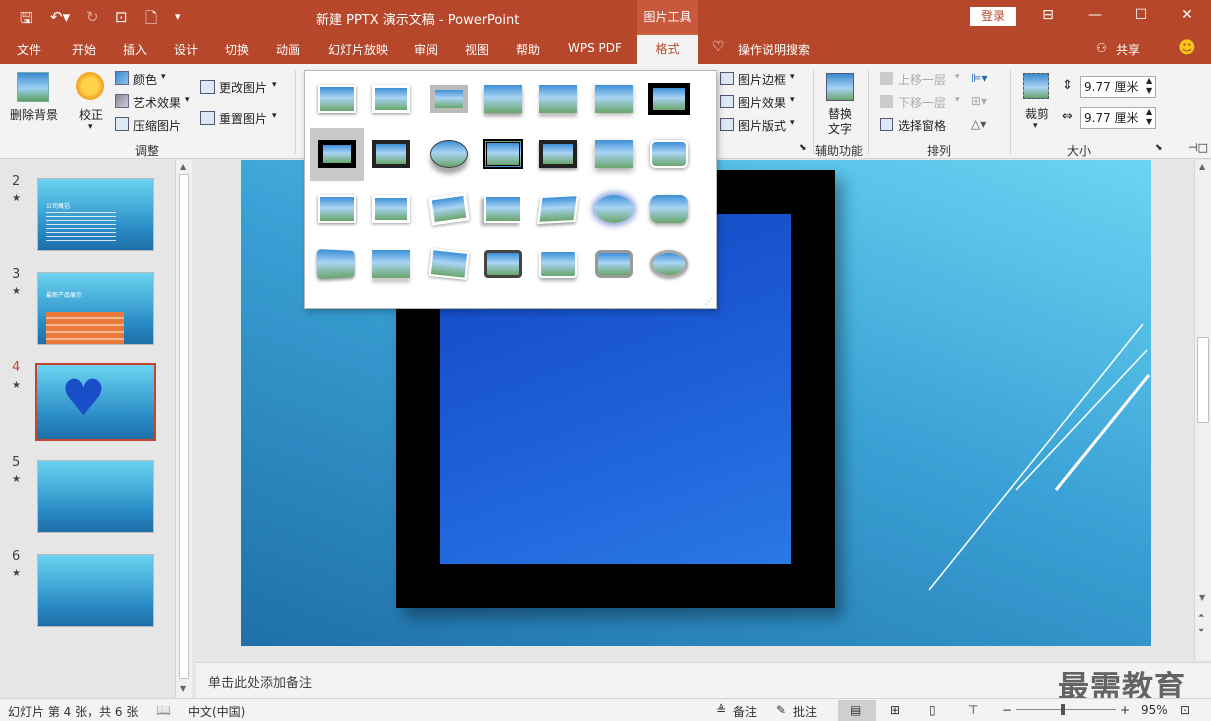  I want to click on next-slide-icon: ⏷, so click(1201, 631).